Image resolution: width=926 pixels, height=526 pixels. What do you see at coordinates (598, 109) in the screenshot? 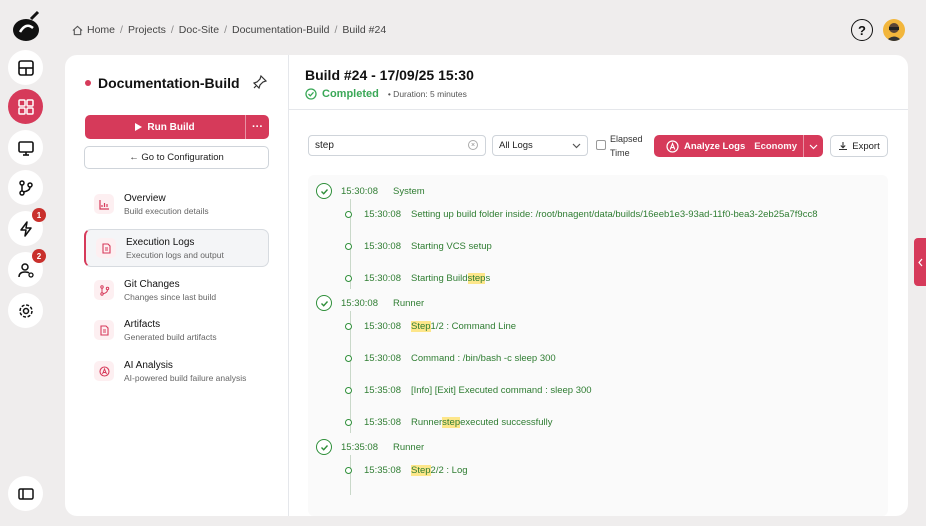
I see `divider` at bounding box center [598, 109].